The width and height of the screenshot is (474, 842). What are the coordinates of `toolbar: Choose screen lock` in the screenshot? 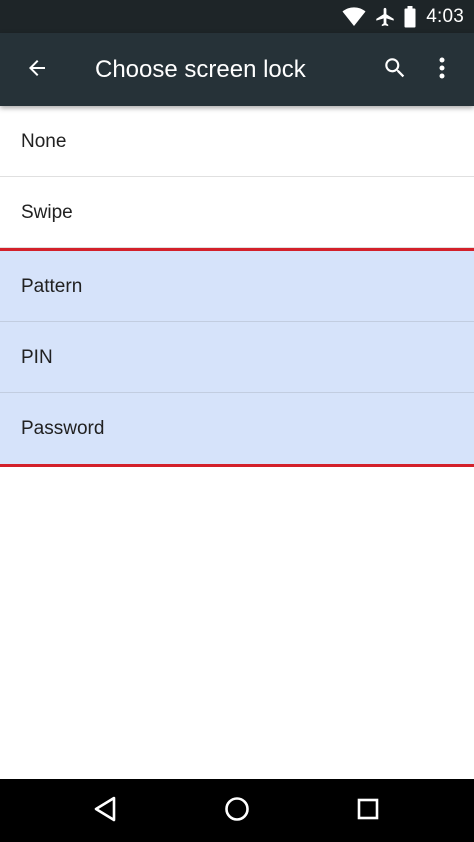 It's located at (237, 69).